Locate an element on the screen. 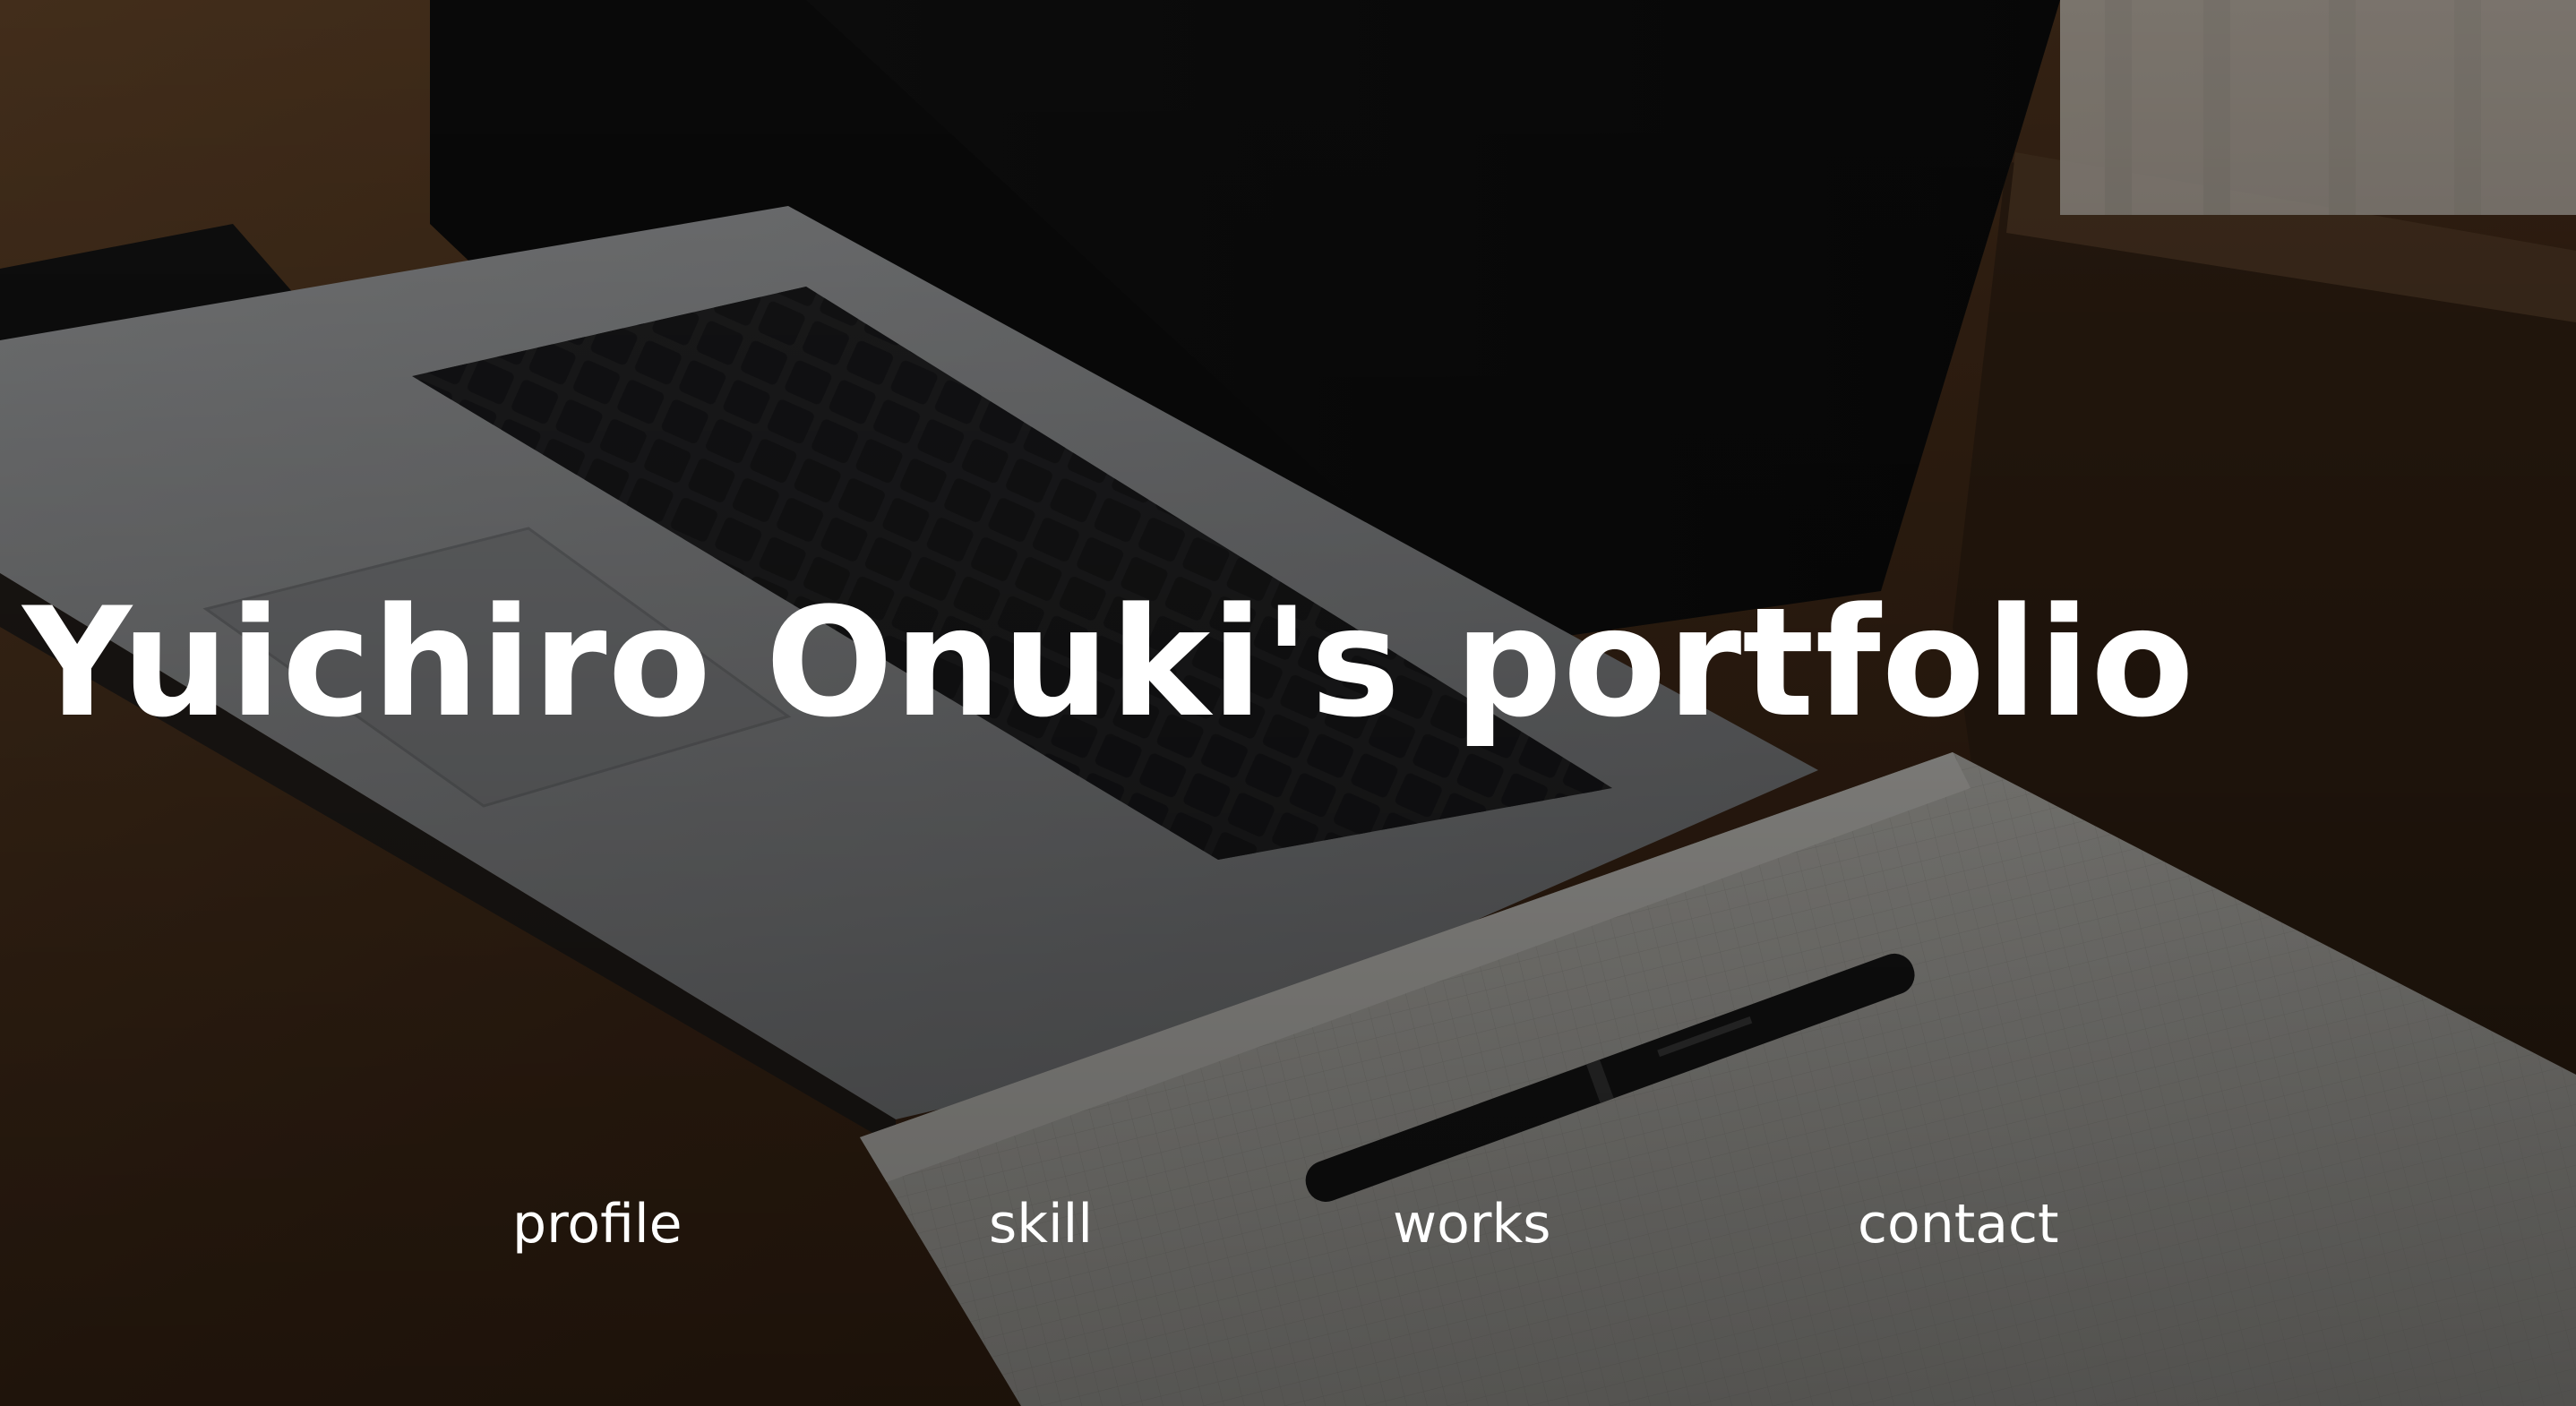 Image resolution: width=2576 pixels, height=1406 pixels. nav-link-works: works is located at coordinates (1471, 1224).